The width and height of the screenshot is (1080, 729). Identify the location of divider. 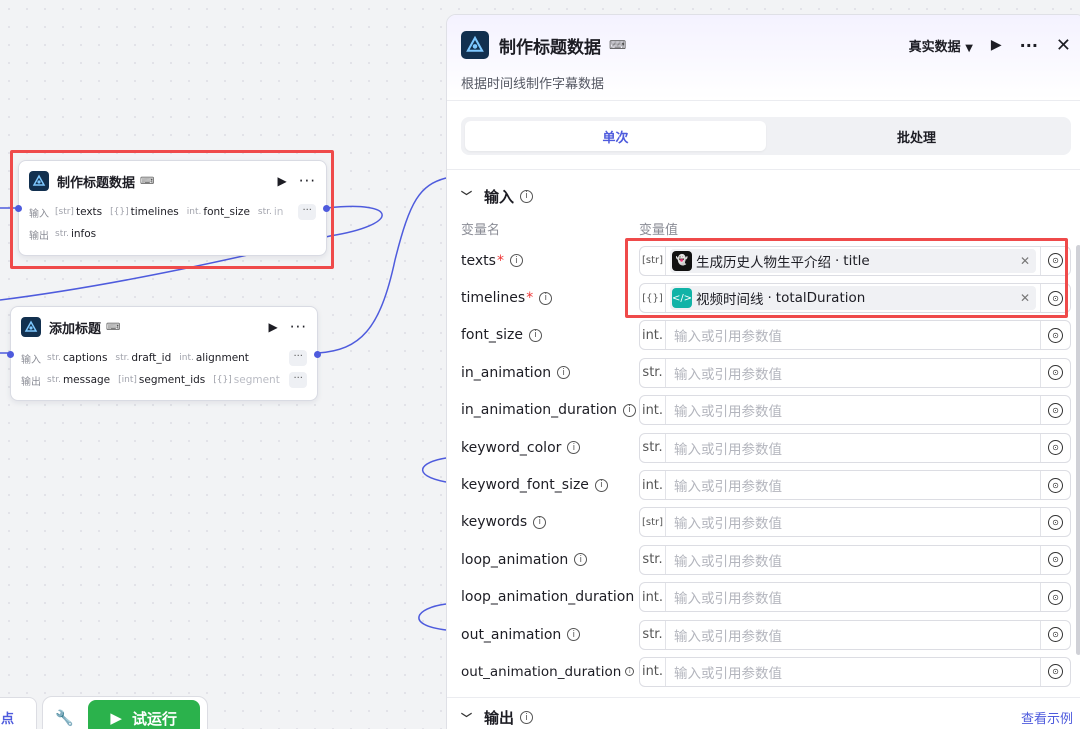
(763, 169).